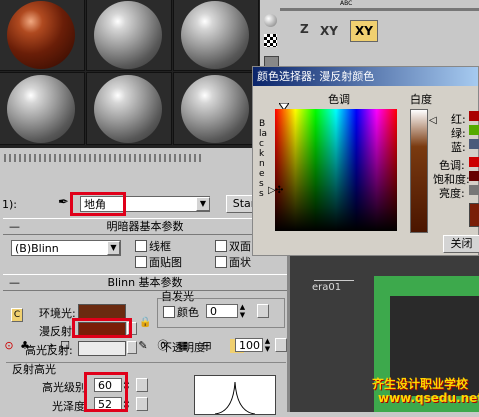 The image size is (479, 417). I want to click on self-illum-color-checkbox, so click(169, 312).